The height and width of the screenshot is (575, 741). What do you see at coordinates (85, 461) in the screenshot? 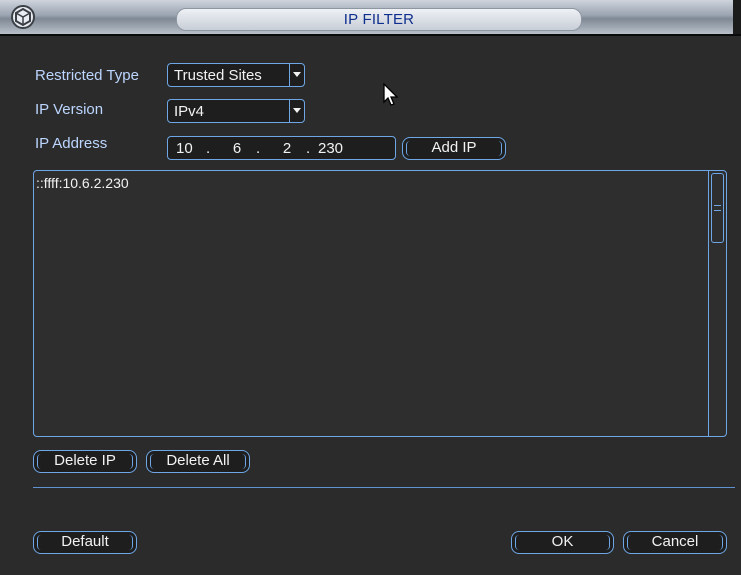
I see `delete-ip-button: Delete IP` at bounding box center [85, 461].